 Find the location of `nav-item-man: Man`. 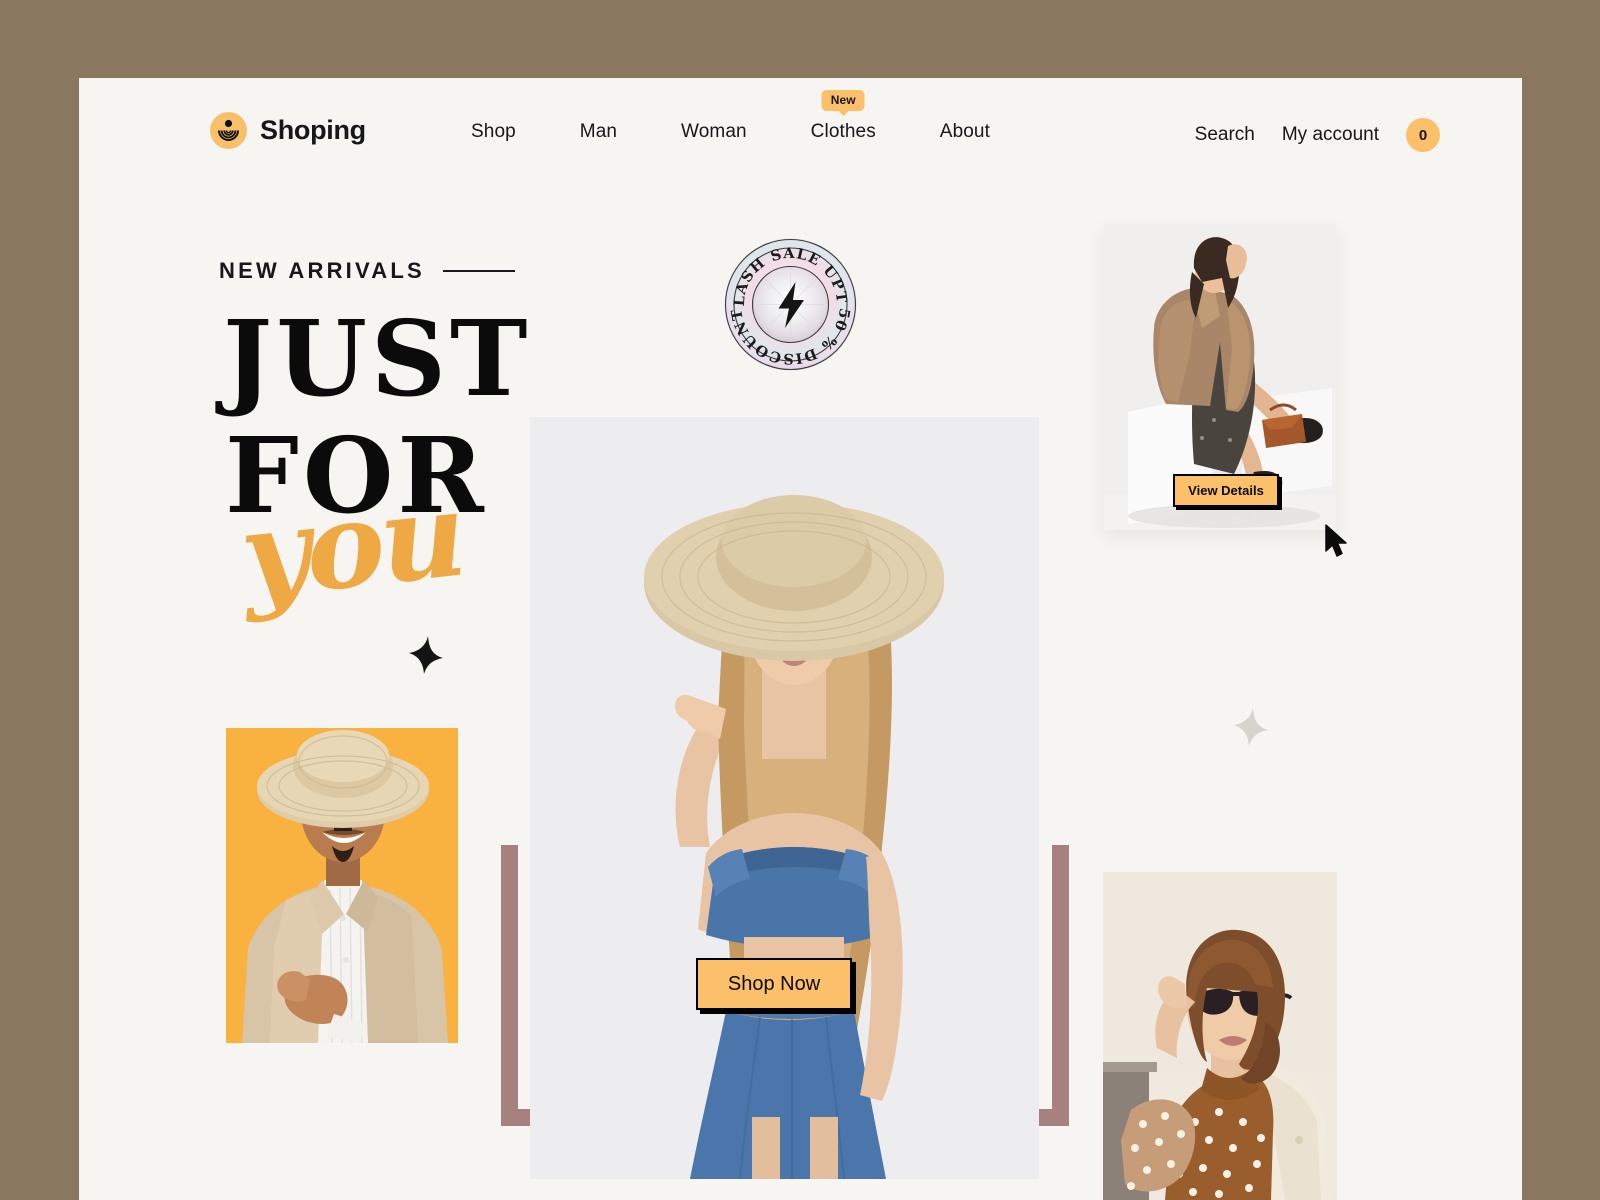

nav-item-man: Man is located at coordinates (598, 132).